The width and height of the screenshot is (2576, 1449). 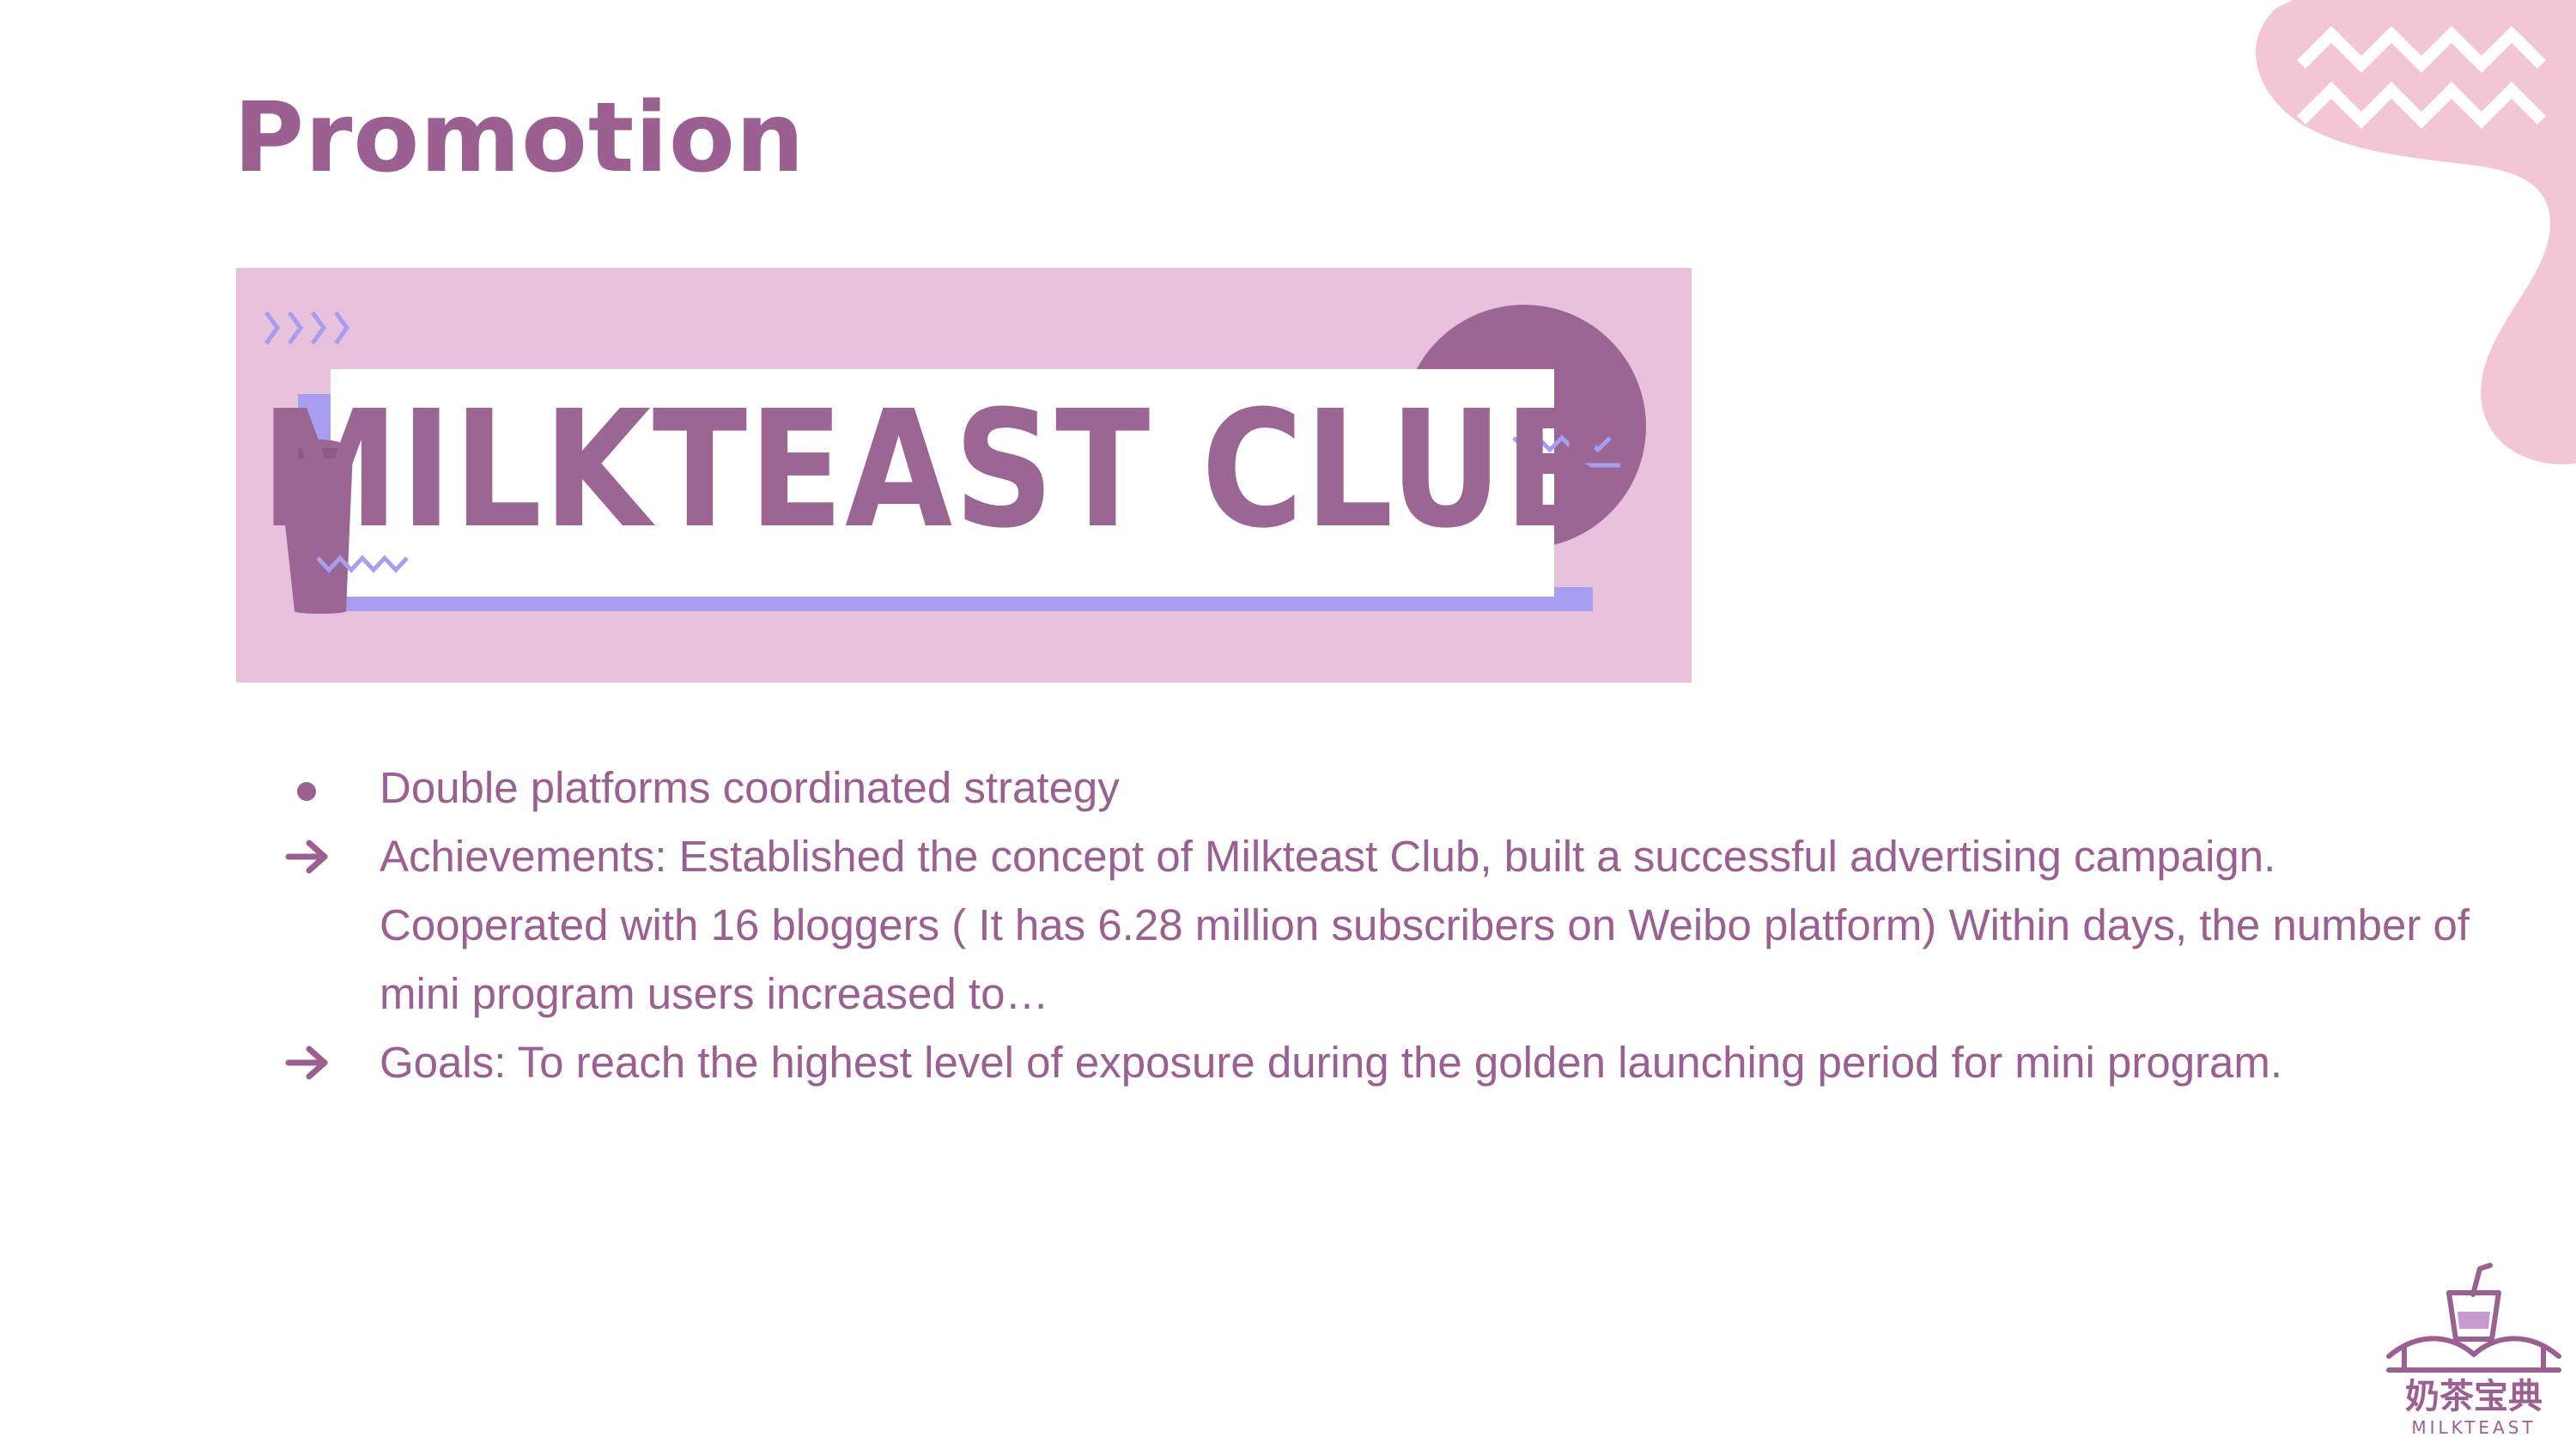 What do you see at coordinates (2473, 1427) in the screenshot?
I see `logo-english: MILKTEAST` at bounding box center [2473, 1427].